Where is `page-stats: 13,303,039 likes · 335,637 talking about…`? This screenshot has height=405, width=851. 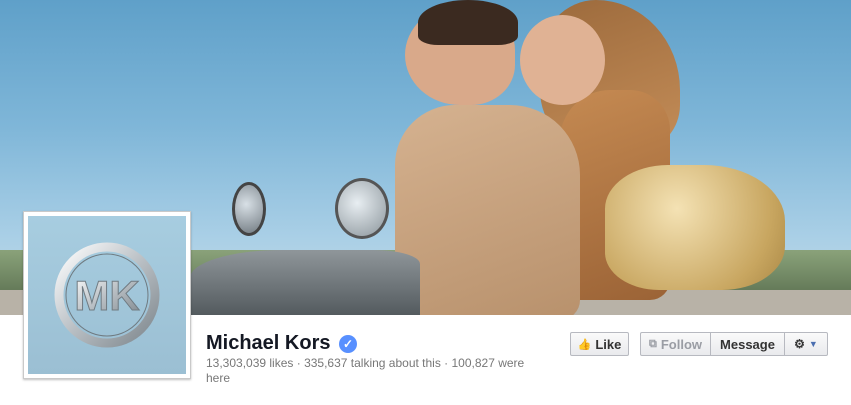
page-stats: 13,303,039 likes · 335,637 talking about… is located at coordinates (365, 370).